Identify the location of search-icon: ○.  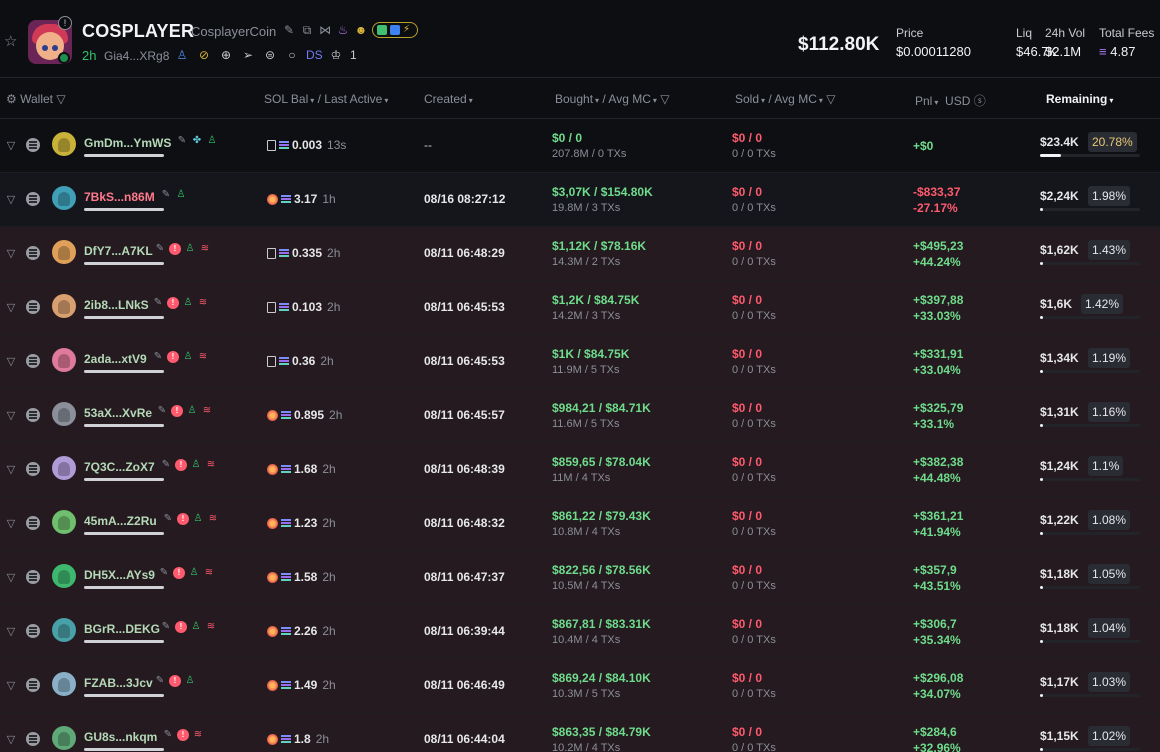
(292, 55).